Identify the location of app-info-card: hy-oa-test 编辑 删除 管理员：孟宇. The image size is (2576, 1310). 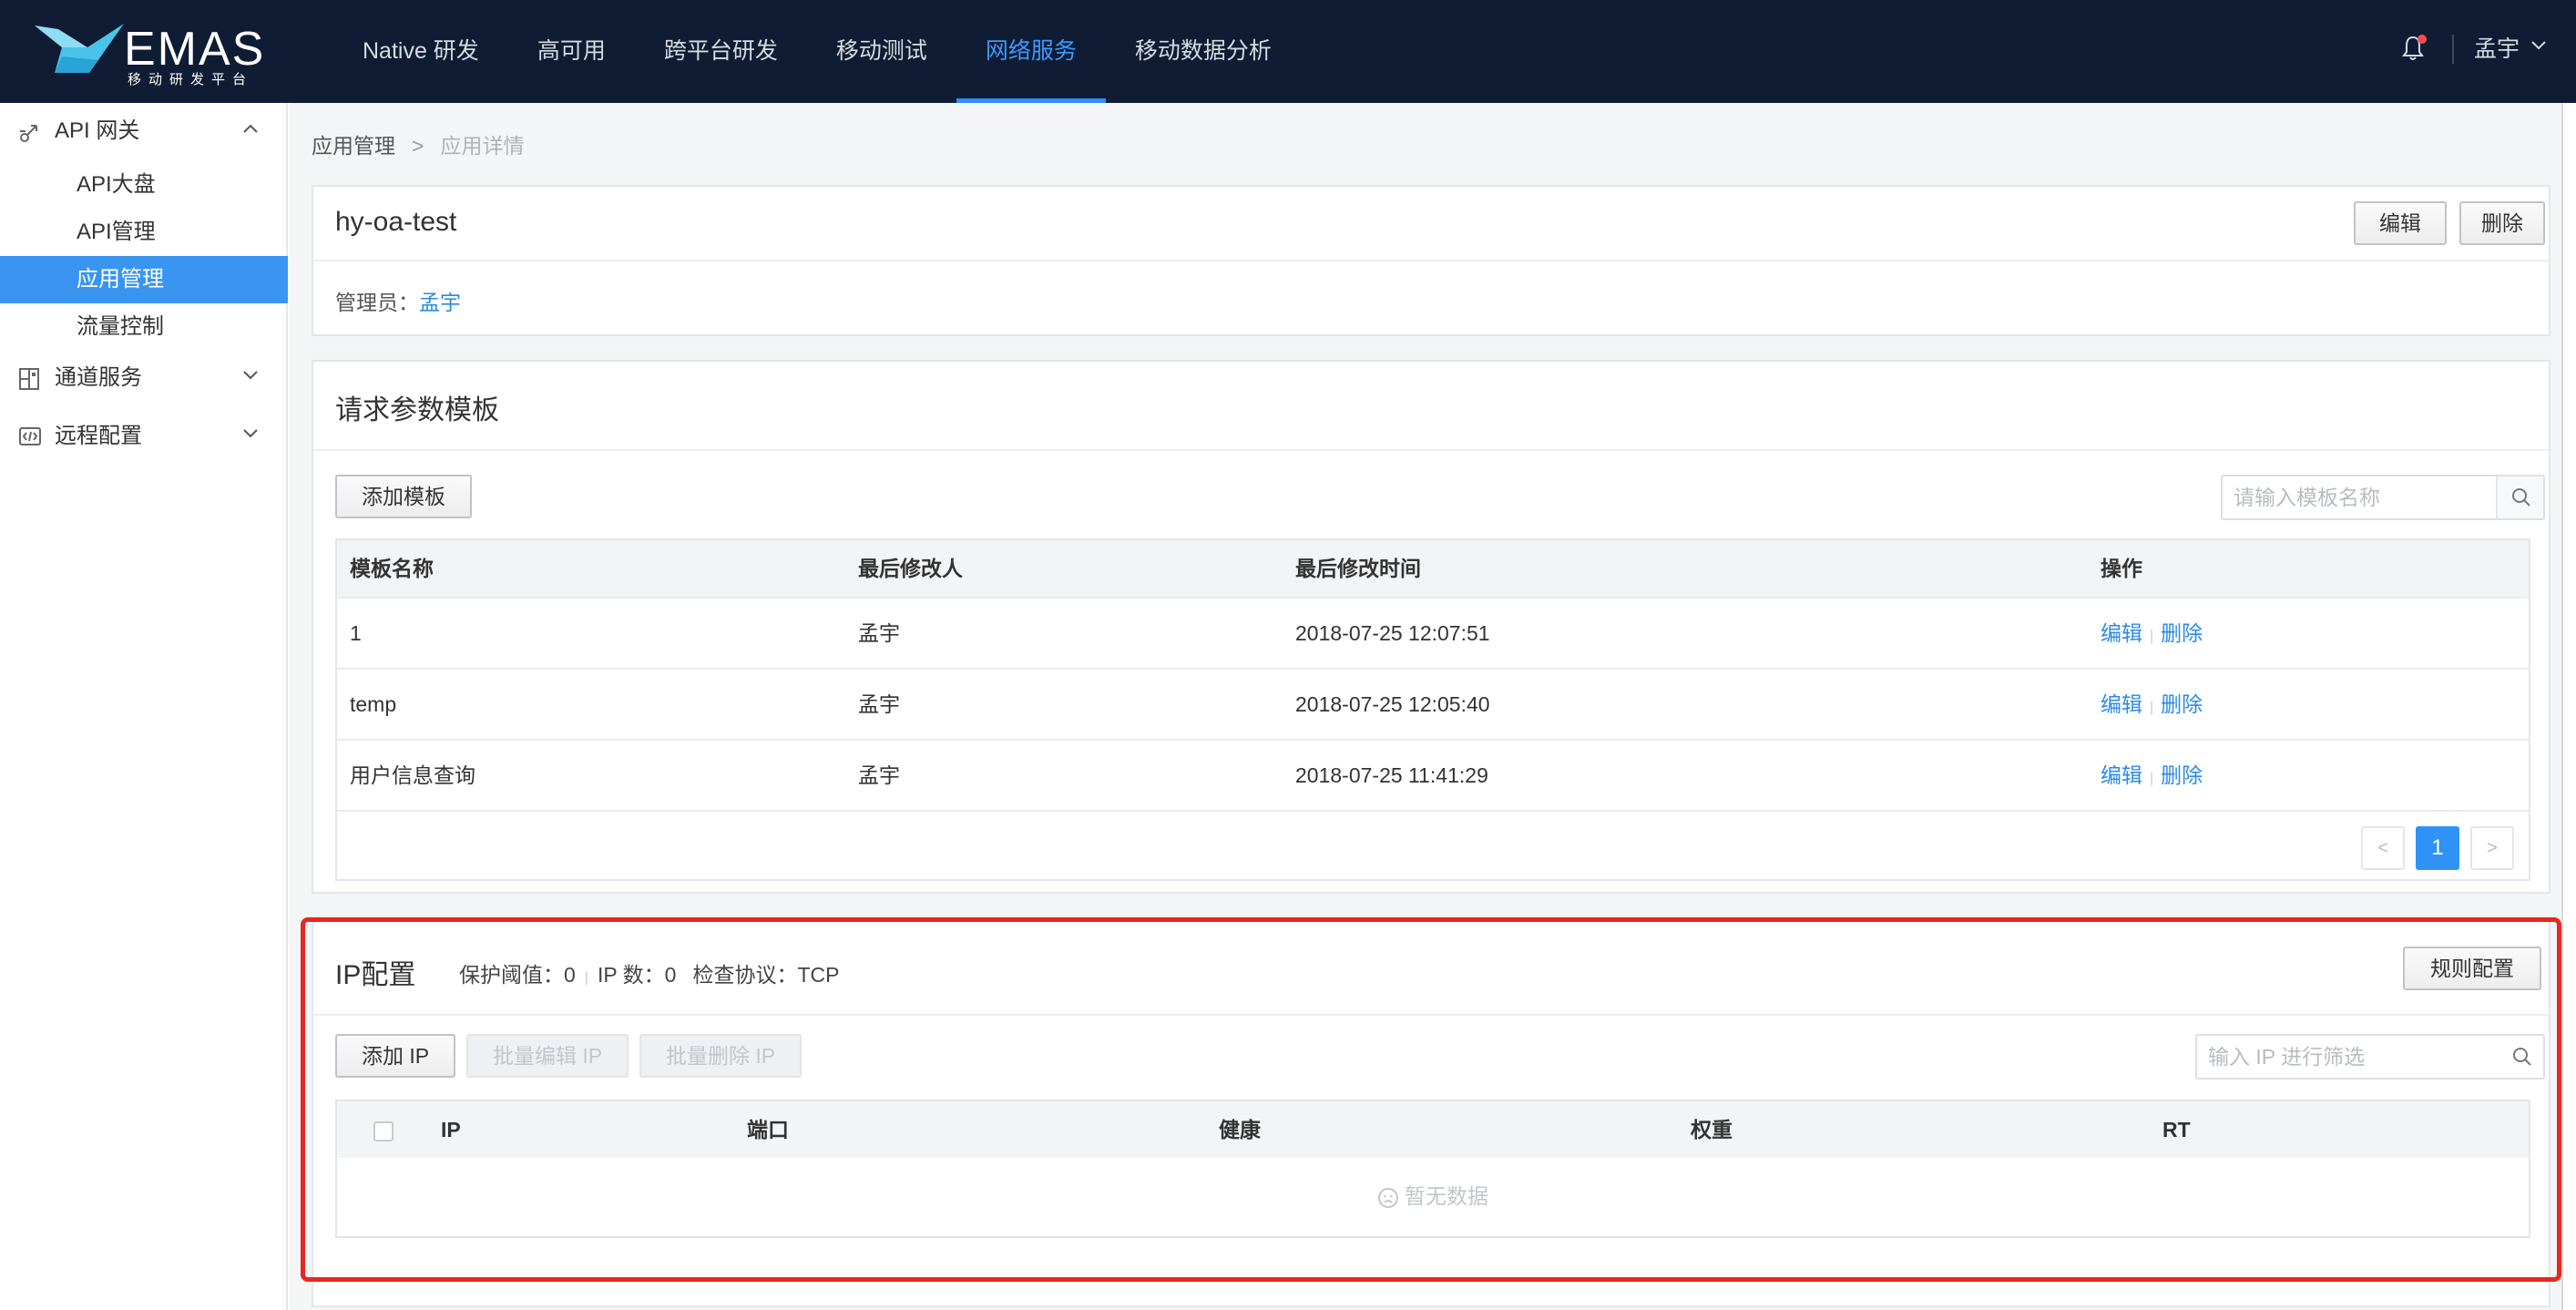
(1431, 260).